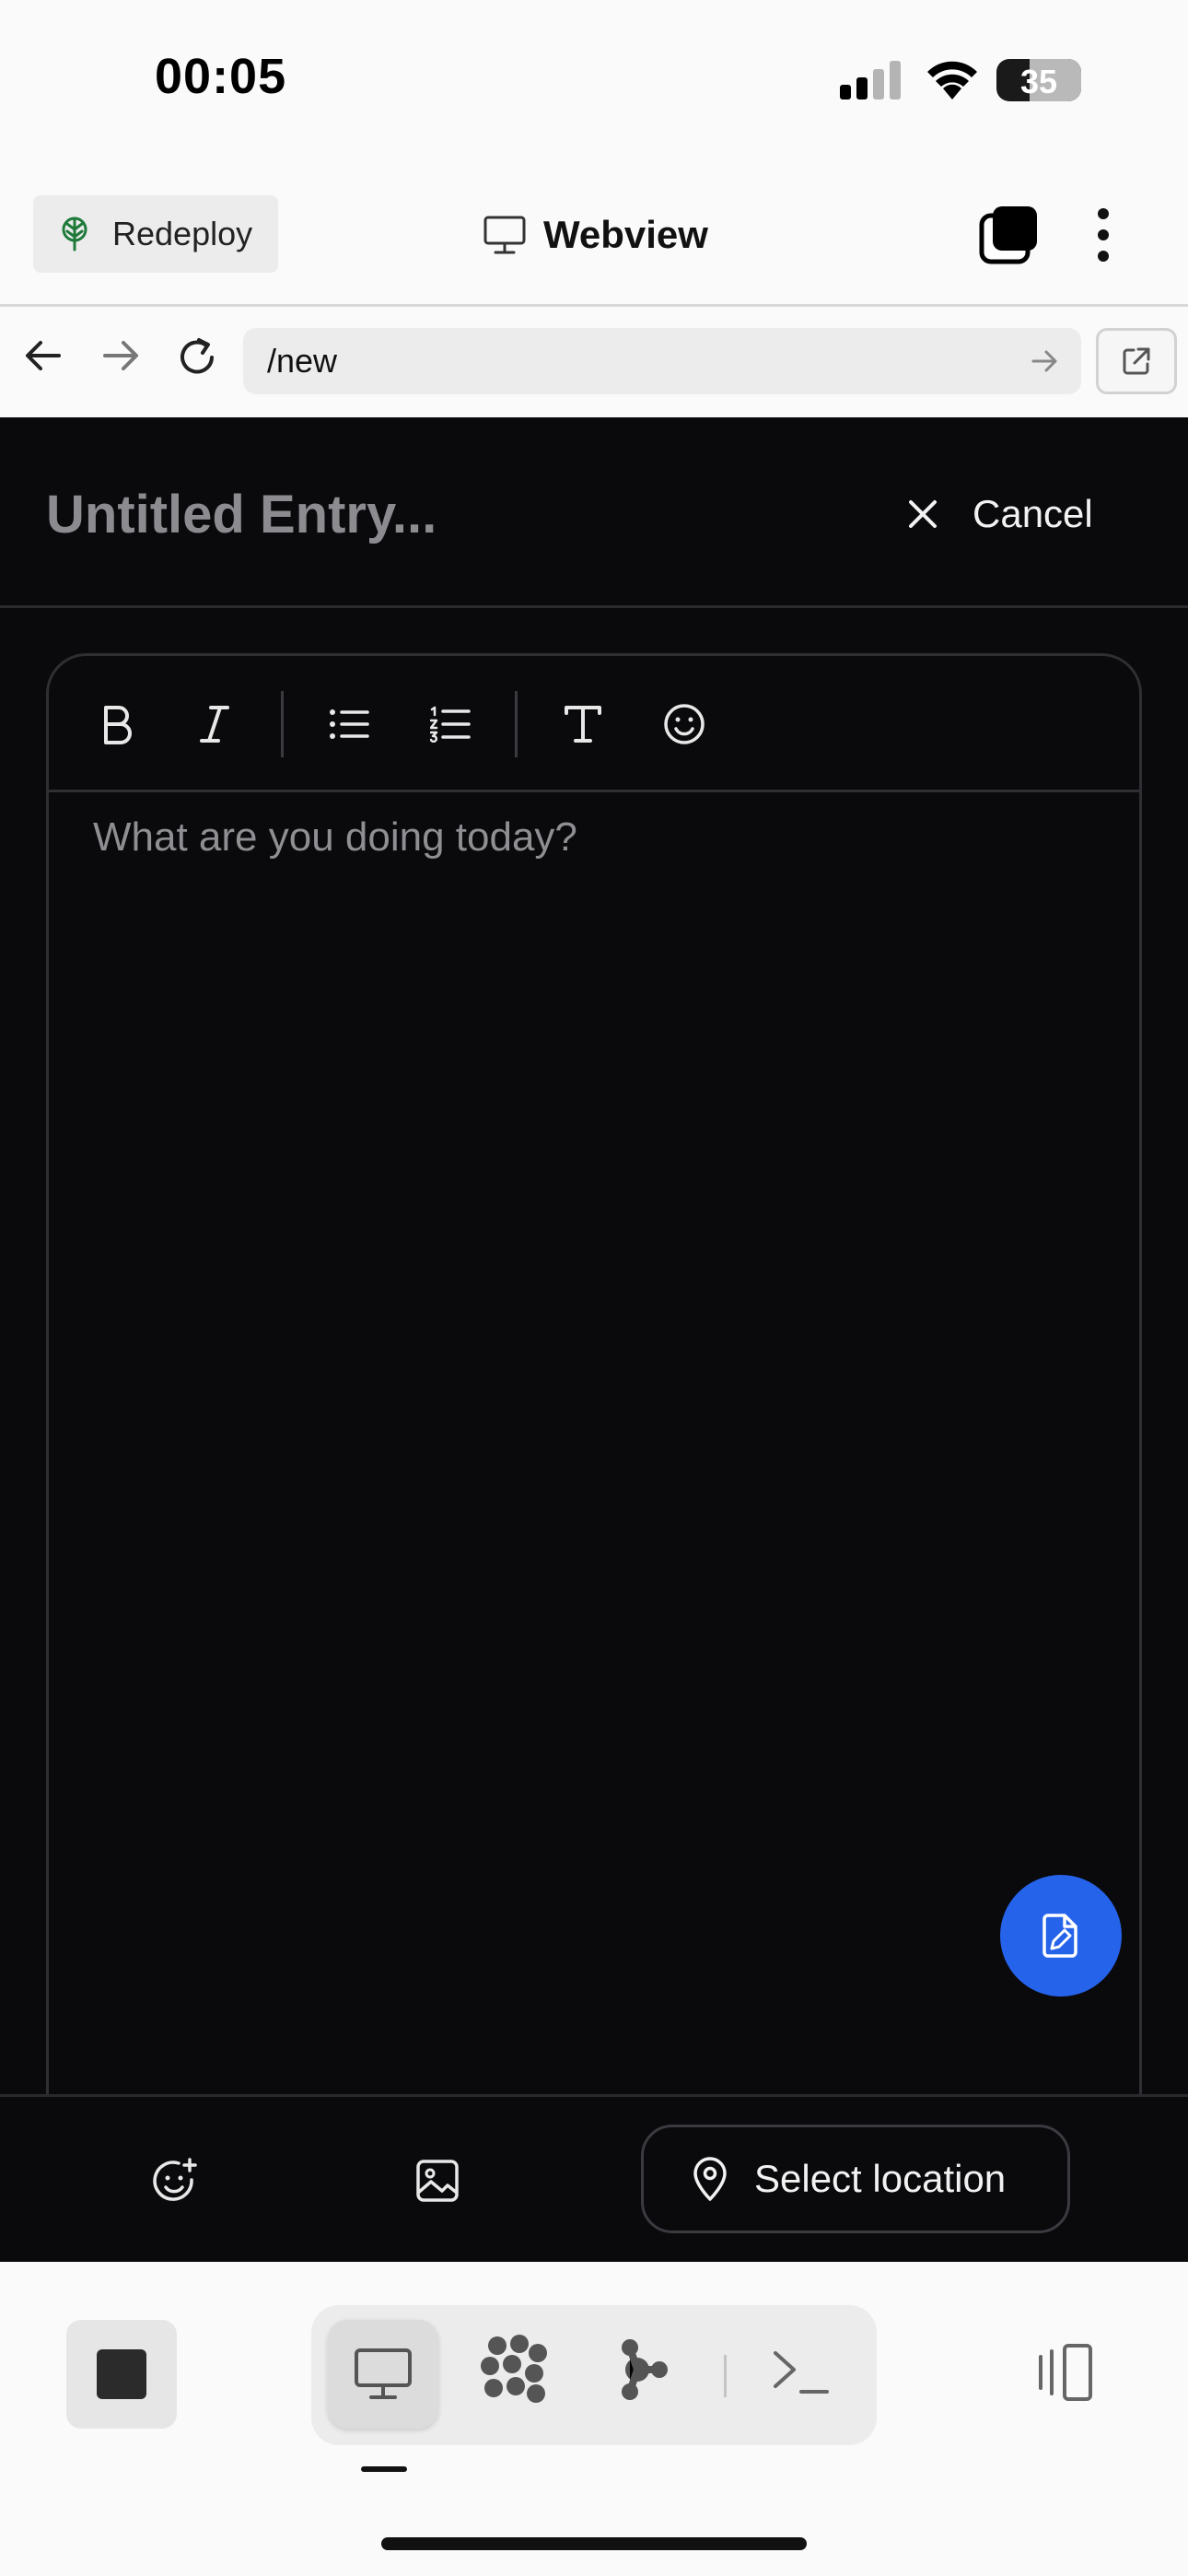  Describe the element at coordinates (801, 2373) in the screenshot. I see `terminal-icon` at that location.